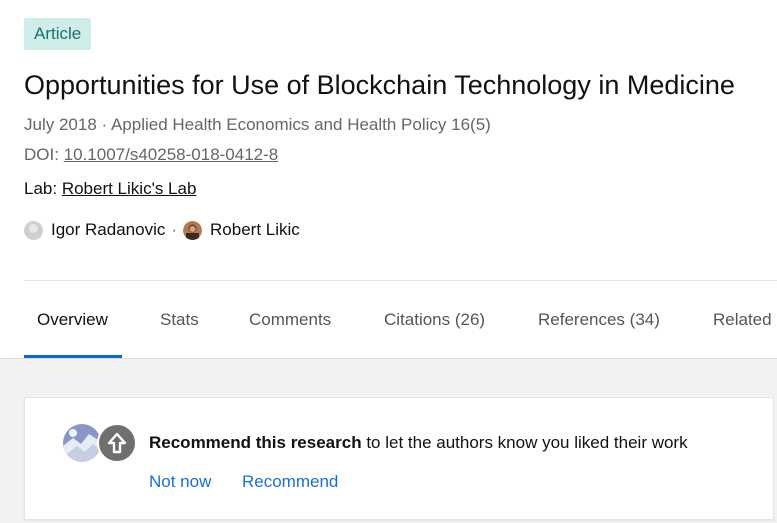  What do you see at coordinates (73, 356) in the screenshot?
I see `active-tab-indicator` at bounding box center [73, 356].